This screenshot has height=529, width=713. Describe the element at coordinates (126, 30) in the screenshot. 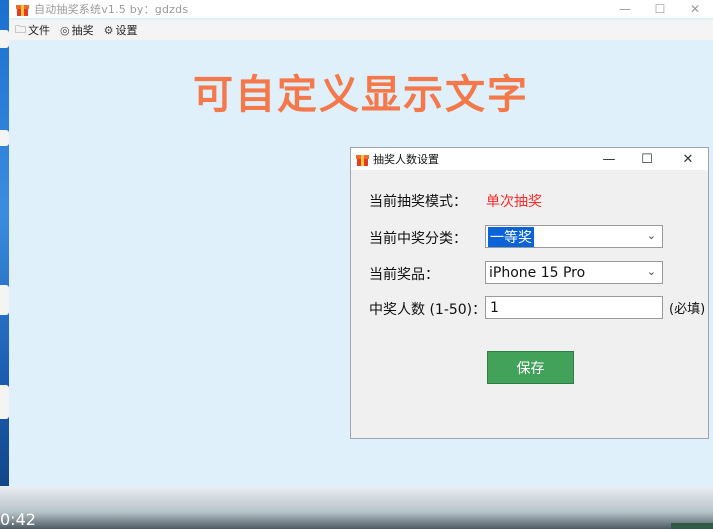

I see `menu-settings-label: 设置` at that location.